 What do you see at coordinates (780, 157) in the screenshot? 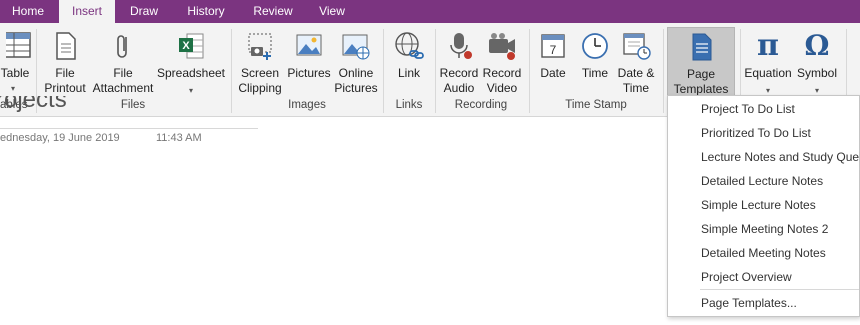
I see `menu-item-lecture-notes-study-questions: Lecture Notes and Study Ques` at bounding box center [780, 157].